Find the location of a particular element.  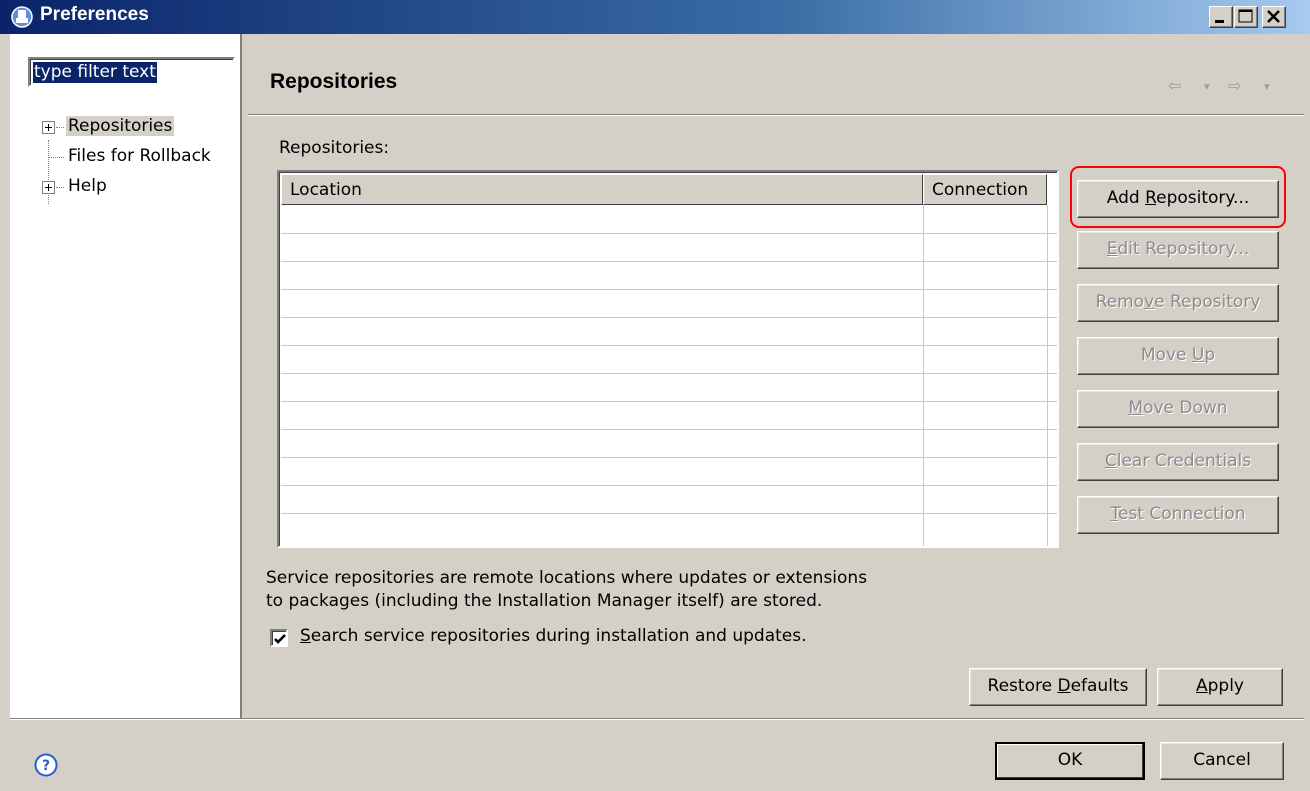

help-icon: ? is located at coordinates (46, 765).